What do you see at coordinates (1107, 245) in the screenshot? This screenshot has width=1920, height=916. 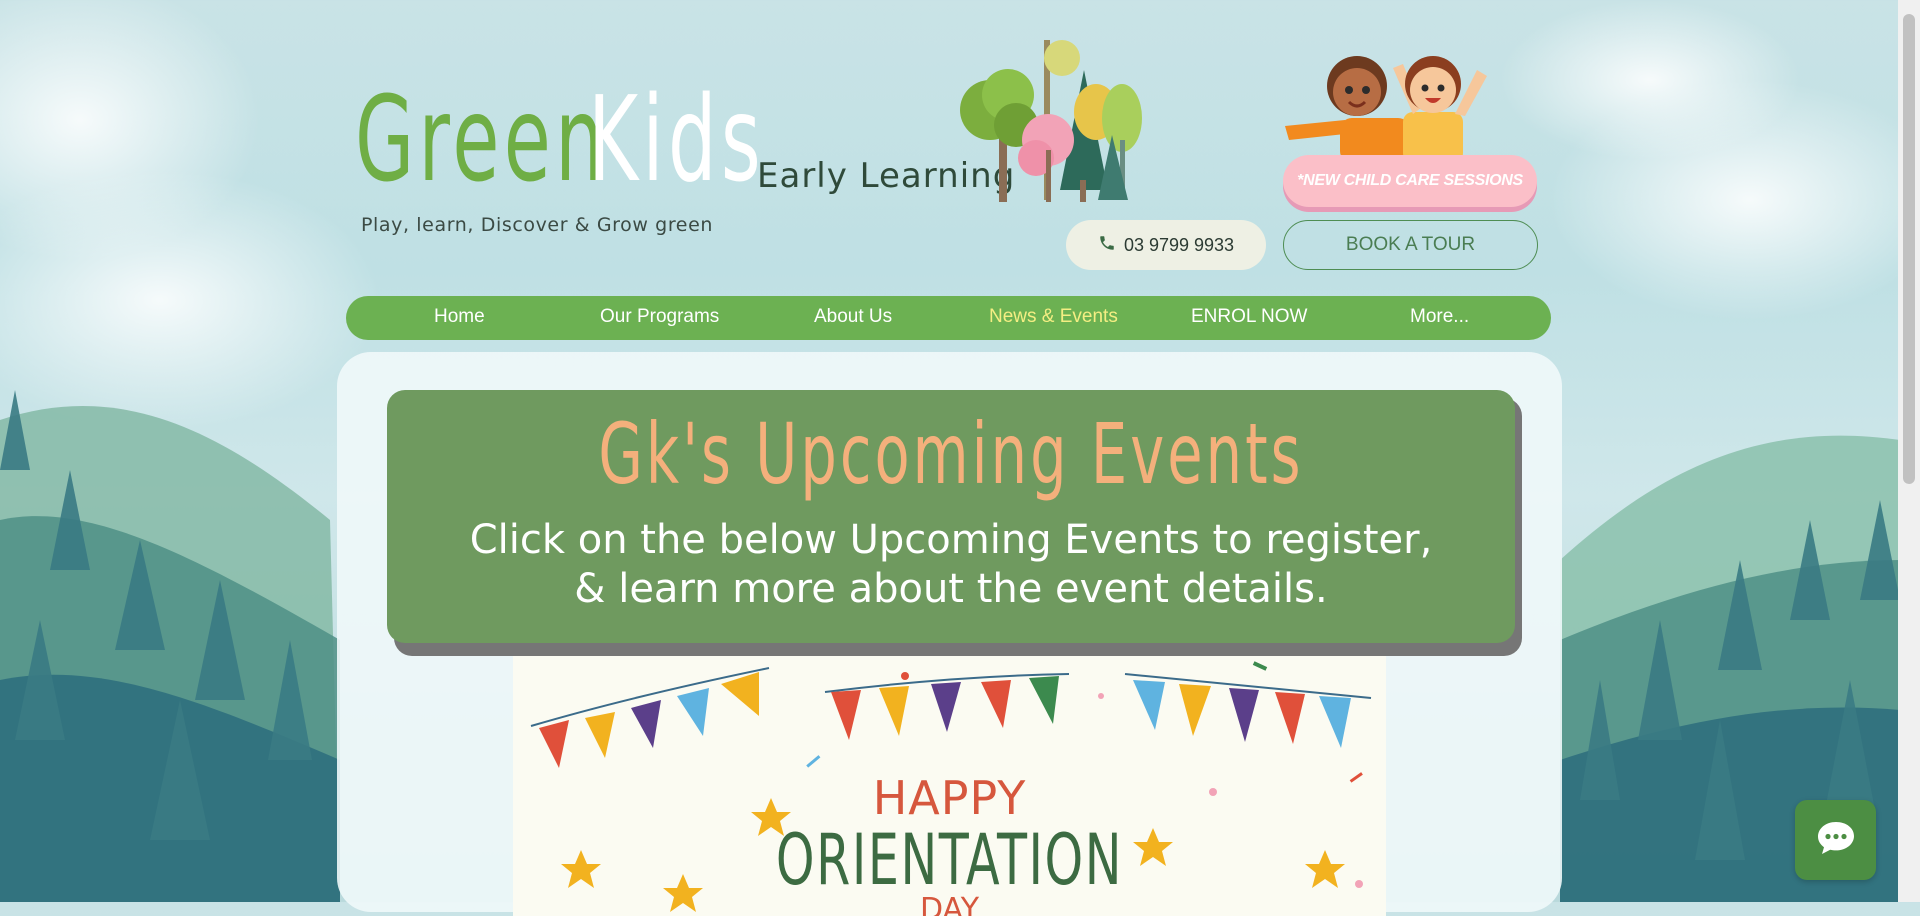 I see `phone-icon` at bounding box center [1107, 245].